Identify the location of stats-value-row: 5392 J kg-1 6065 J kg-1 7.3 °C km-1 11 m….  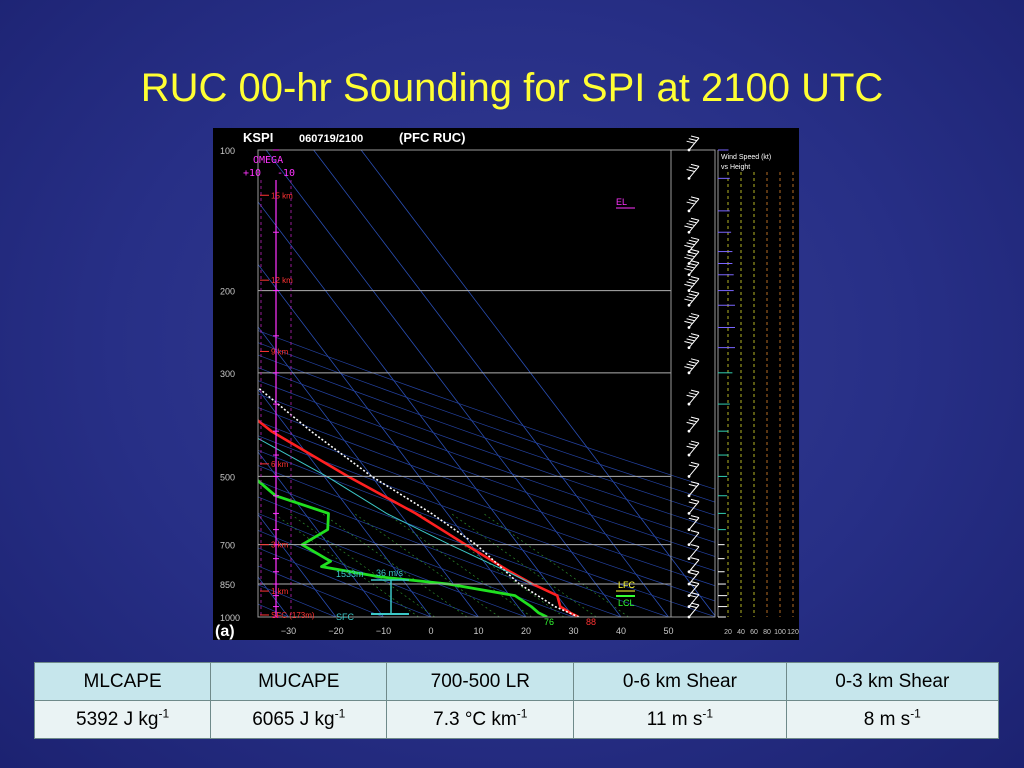
(516, 719).